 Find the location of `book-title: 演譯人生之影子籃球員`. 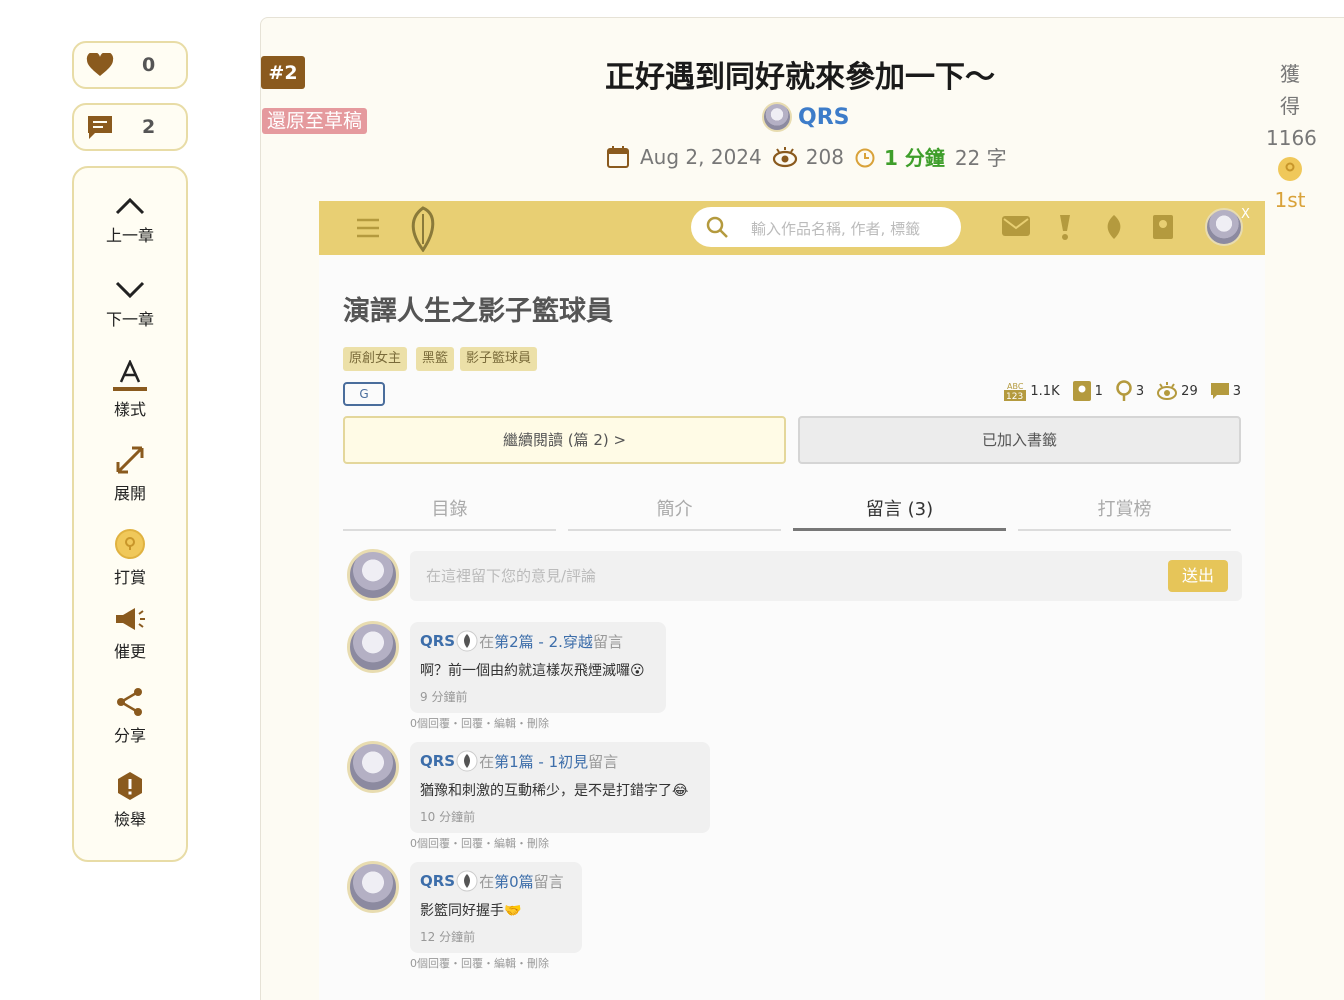

book-title: 演譯人生之影子籃球員 is located at coordinates (478, 311).